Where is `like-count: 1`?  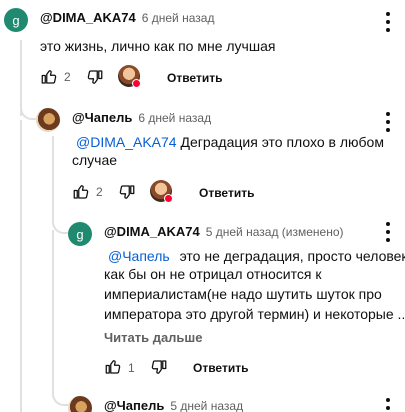
like-count: 1 is located at coordinates (131, 368).